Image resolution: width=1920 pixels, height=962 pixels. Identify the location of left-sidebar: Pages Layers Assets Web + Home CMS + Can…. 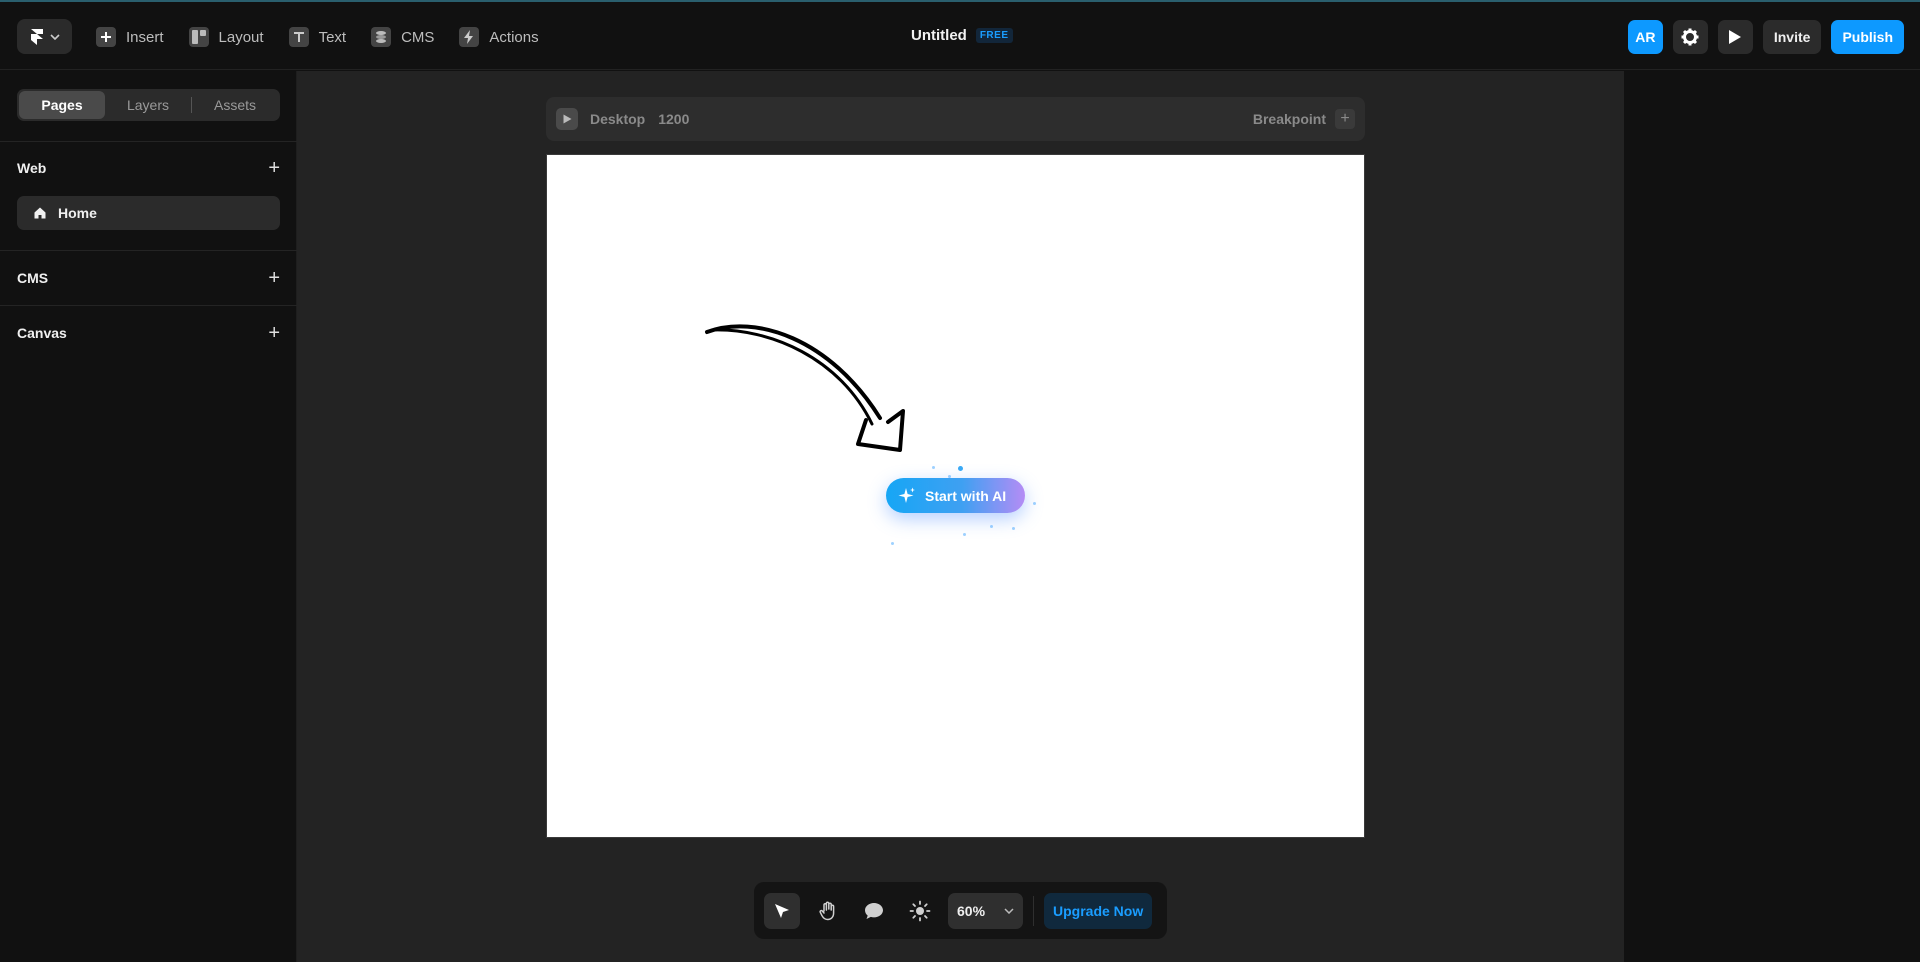
(148, 516).